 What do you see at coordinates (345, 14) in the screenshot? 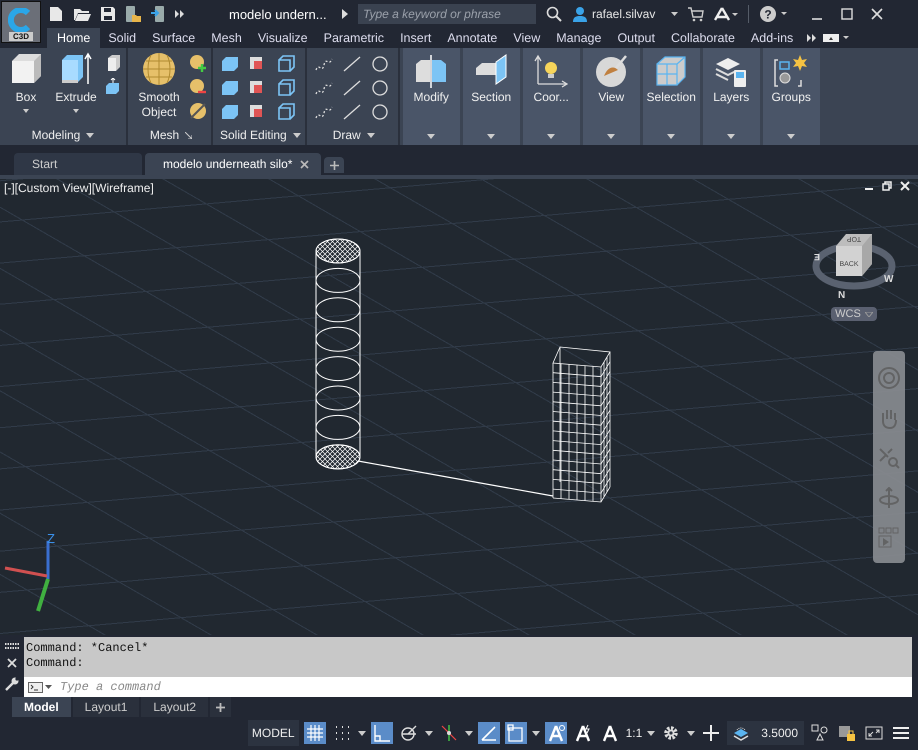
I see `play-arrow-icon` at bounding box center [345, 14].